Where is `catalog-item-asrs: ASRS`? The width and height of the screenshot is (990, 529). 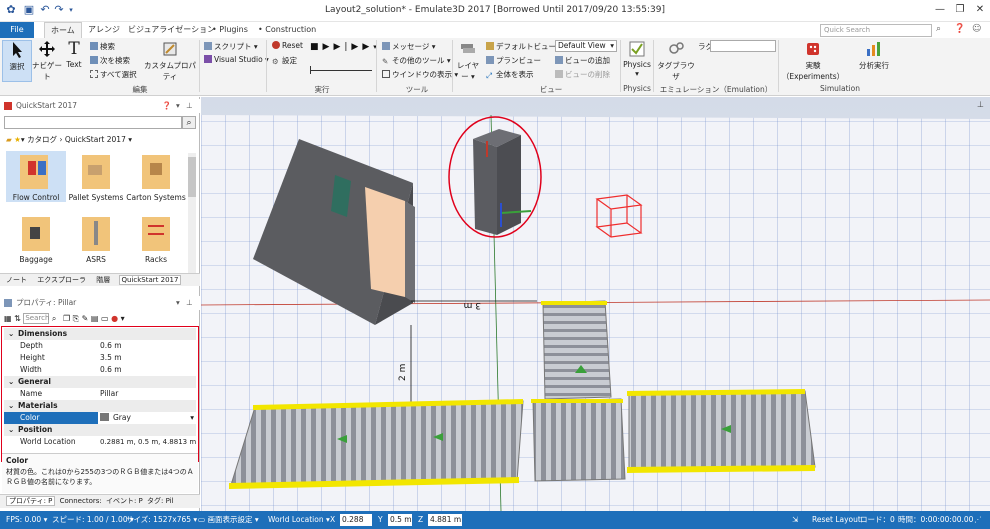
catalog-item-asrs: ASRS is located at coordinates (96, 238).